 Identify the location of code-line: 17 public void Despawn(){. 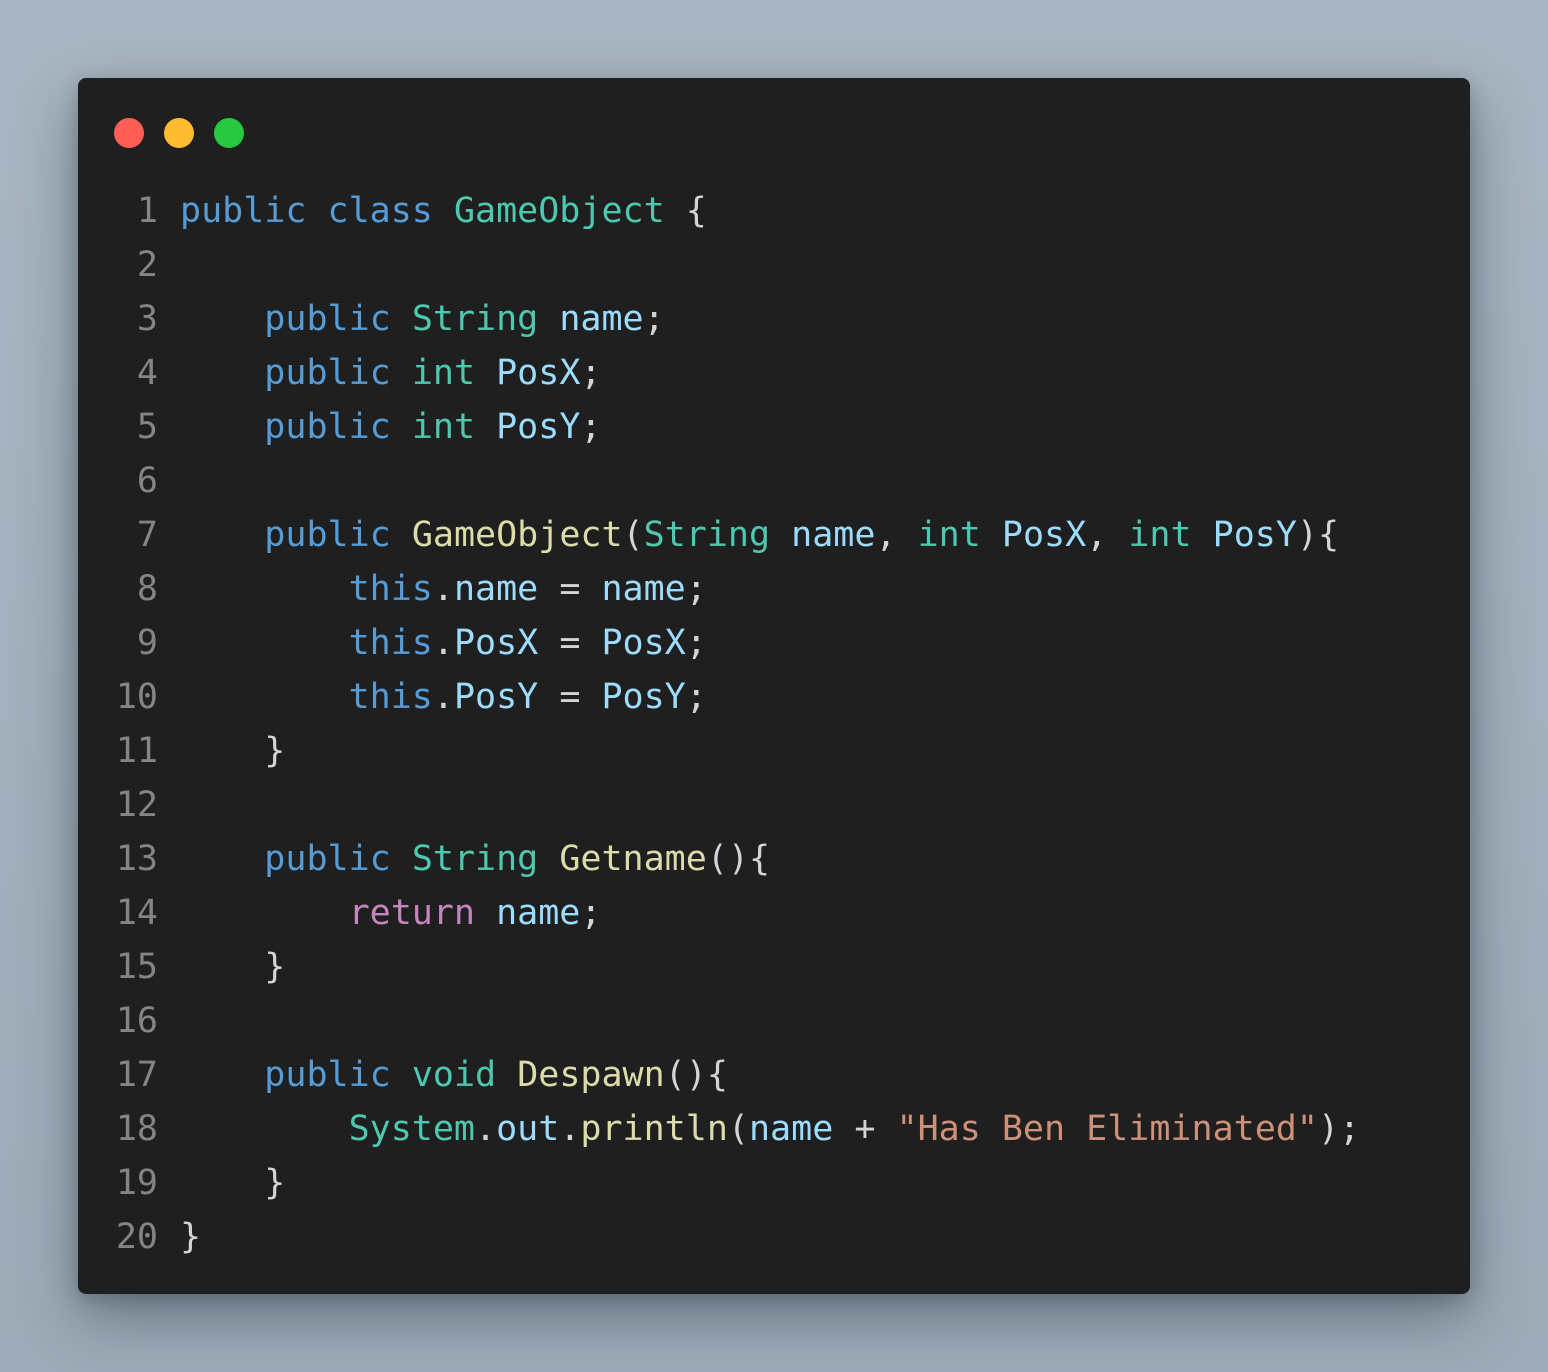
(774, 1075).